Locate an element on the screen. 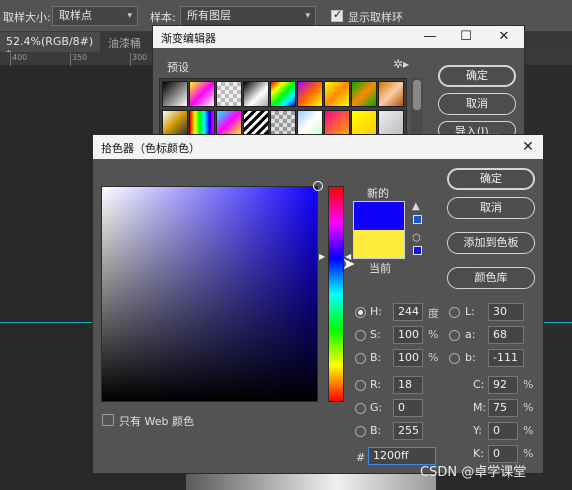 The width and height of the screenshot is (572, 490). ruler-tick: 300 is located at coordinates (138, 59).